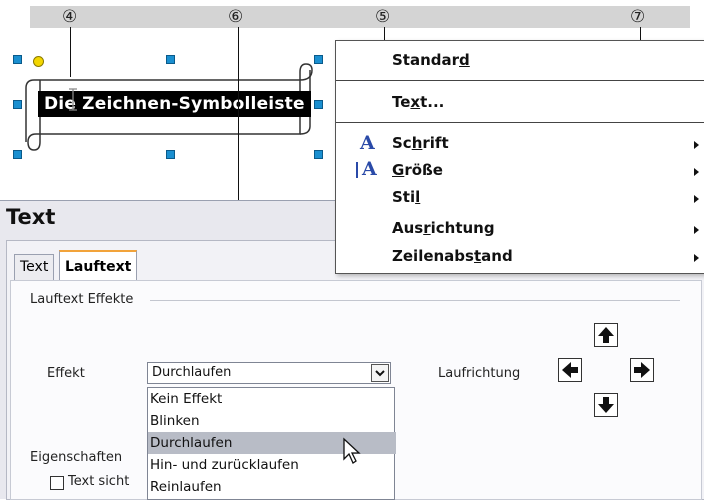 This screenshot has width=704, height=500. I want to click on menu-item-style: Stil, so click(406, 197).